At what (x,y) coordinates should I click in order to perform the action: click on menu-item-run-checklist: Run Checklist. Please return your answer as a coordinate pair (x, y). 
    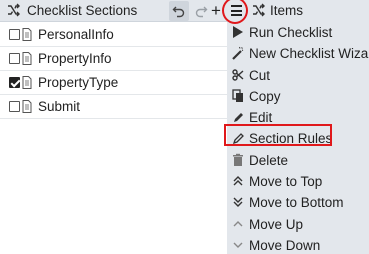
    Looking at the image, I should click on (298, 32).